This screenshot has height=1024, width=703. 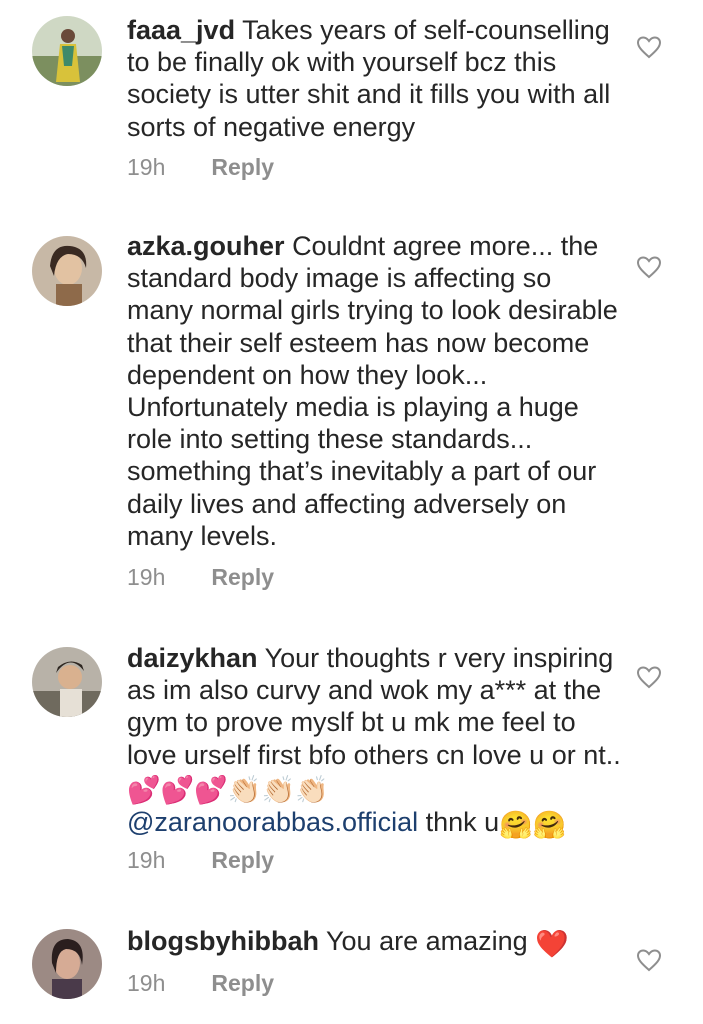 I want to click on emoji-hug: 🤗🤗, so click(x=533, y=825).